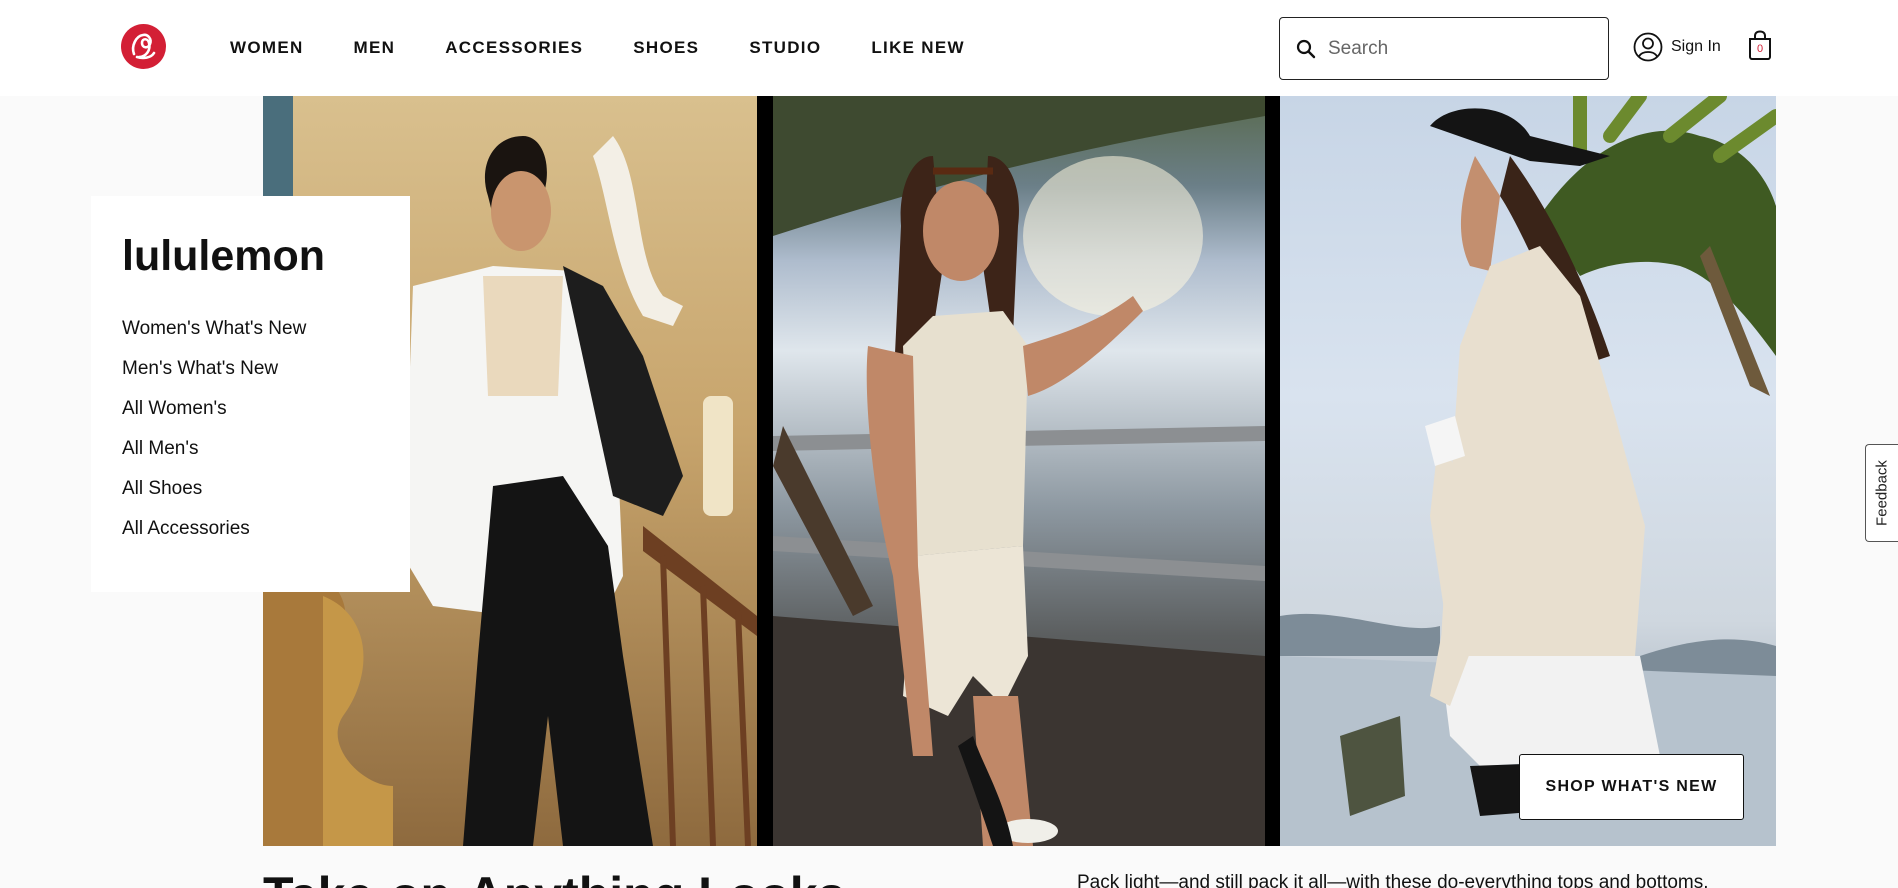  I want to click on link-womens-whats-new: Women's What's New, so click(214, 329).